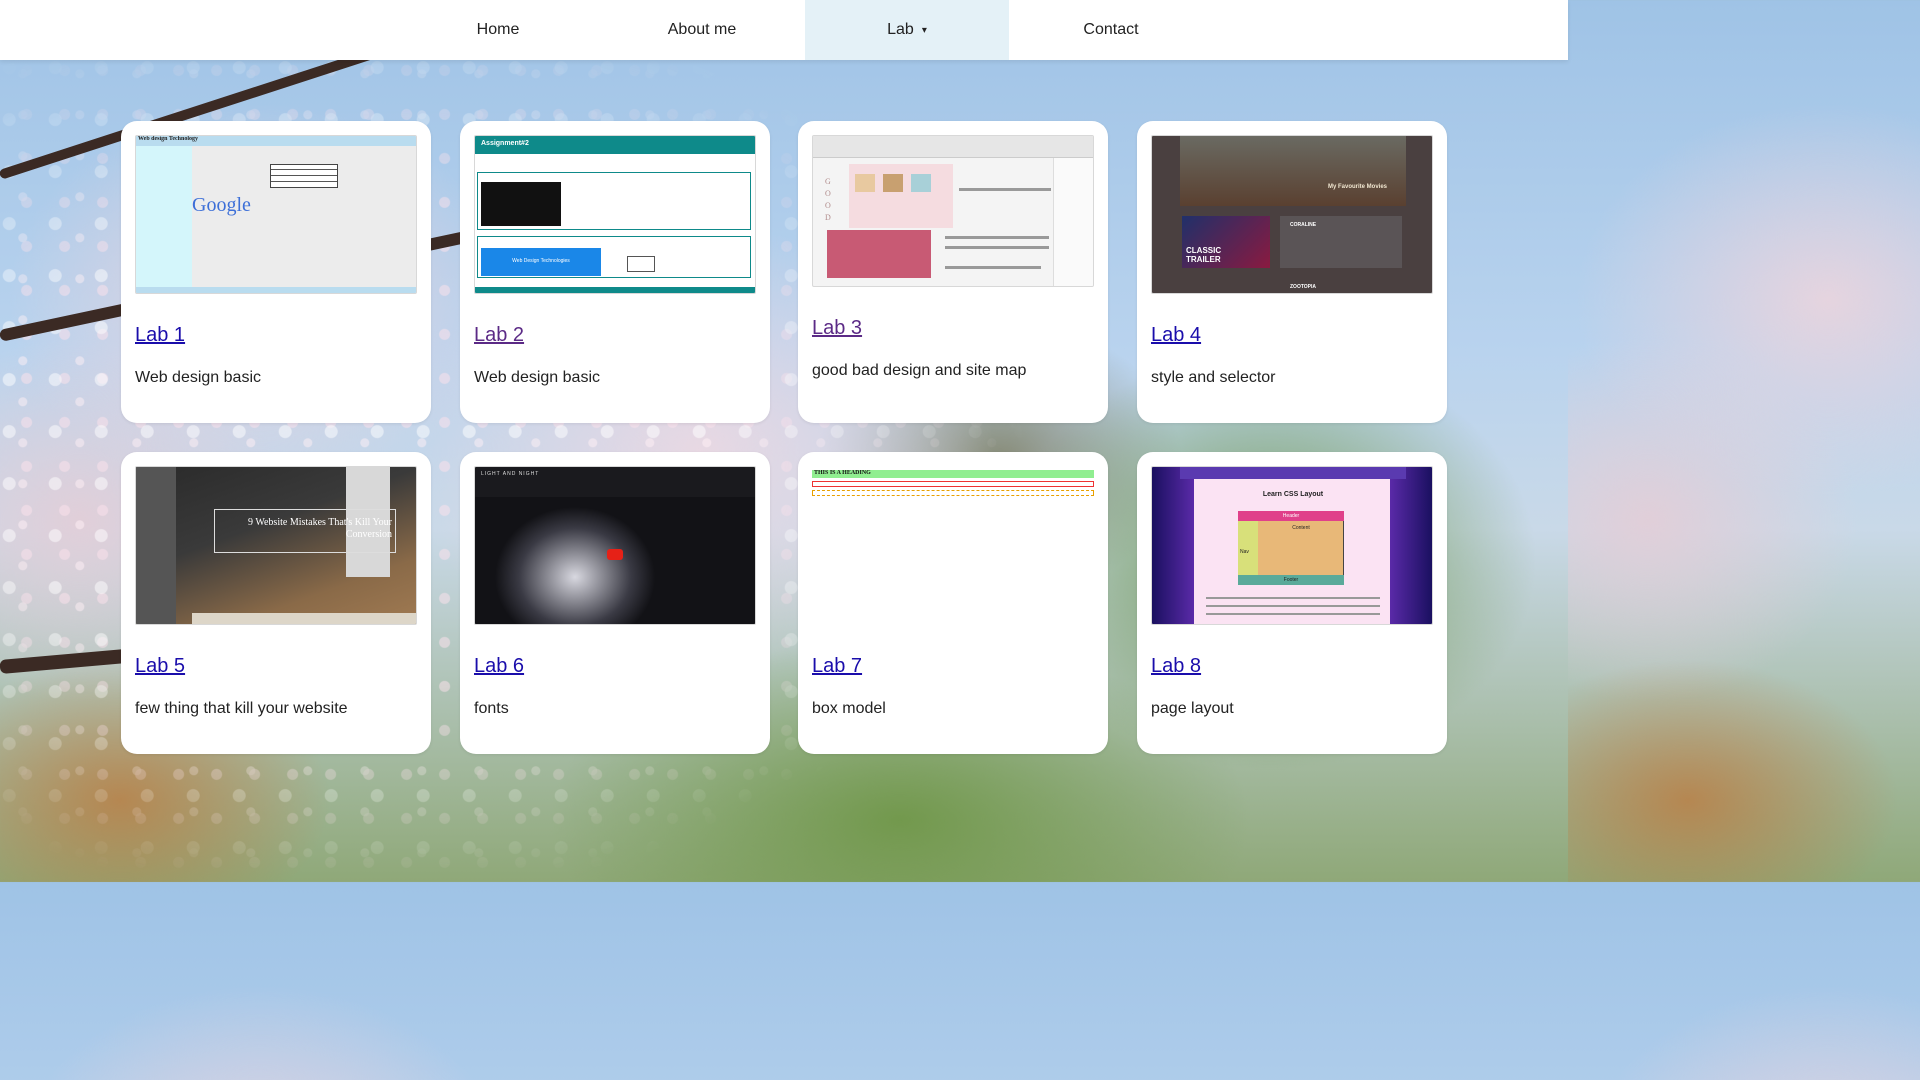 The image size is (1920, 1080). What do you see at coordinates (953, 666) in the screenshot?
I see `lab-link: Lab 7` at bounding box center [953, 666].